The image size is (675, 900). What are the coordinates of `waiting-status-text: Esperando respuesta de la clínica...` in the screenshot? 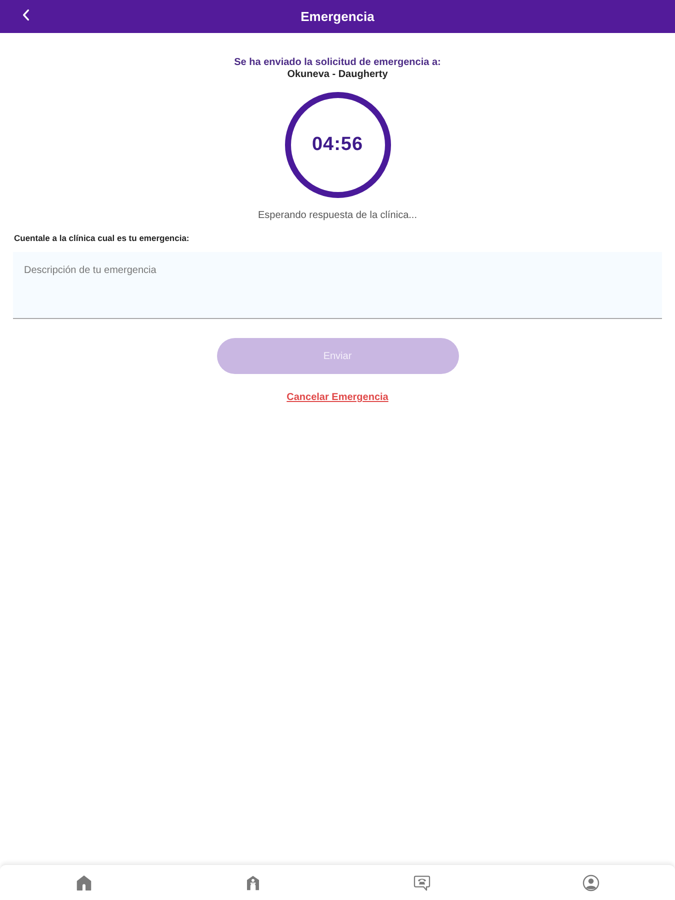 It's located at (337, 216).